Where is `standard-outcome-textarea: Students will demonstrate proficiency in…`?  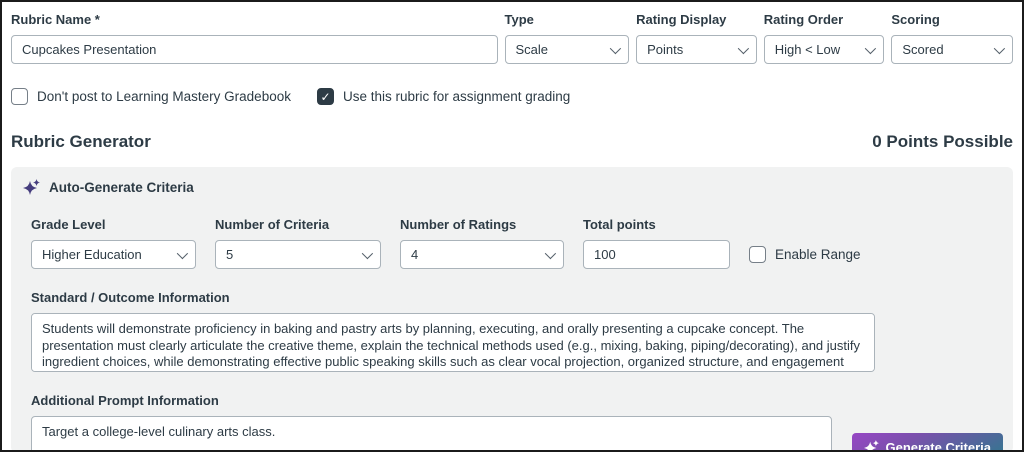
standard-outcome-textarea: Students will demonstrate proficiency in… is located at coordinates (453, 342).